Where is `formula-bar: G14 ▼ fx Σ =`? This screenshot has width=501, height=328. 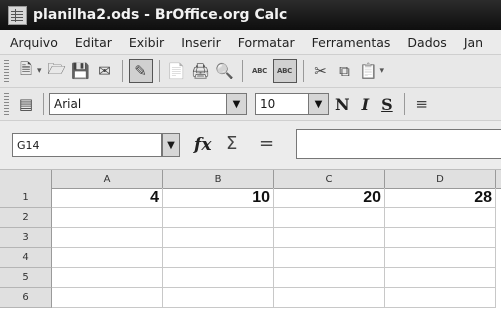
formula-bar: G14 ▼ fx Σ = is located at coordinates (250, 145).